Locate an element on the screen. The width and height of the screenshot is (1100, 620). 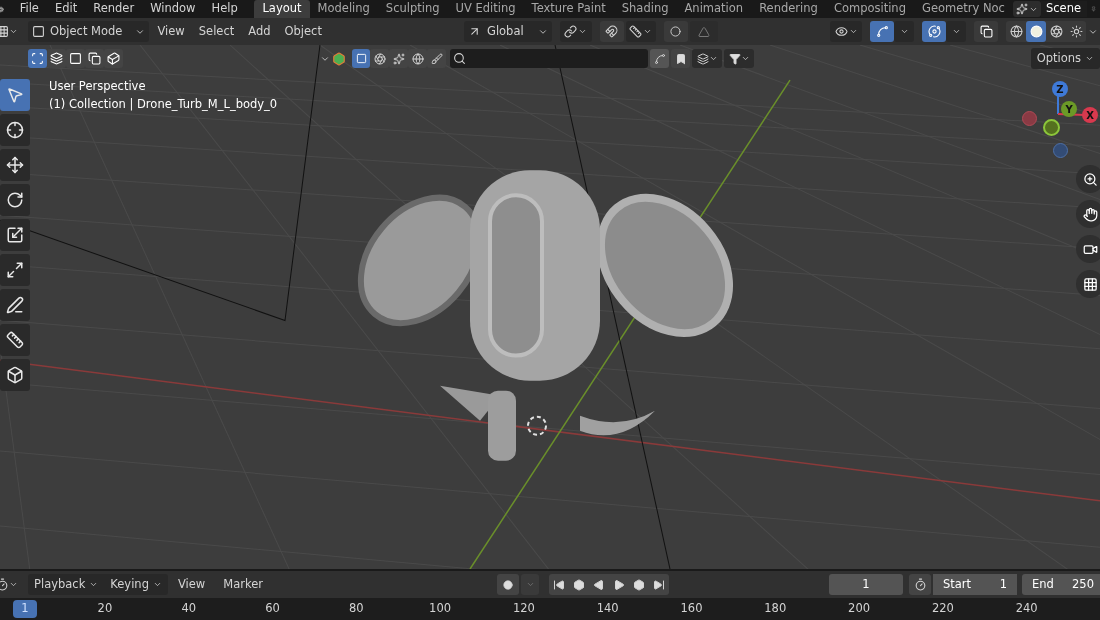
frame-number: 180 is located at coordinates (775, 609).